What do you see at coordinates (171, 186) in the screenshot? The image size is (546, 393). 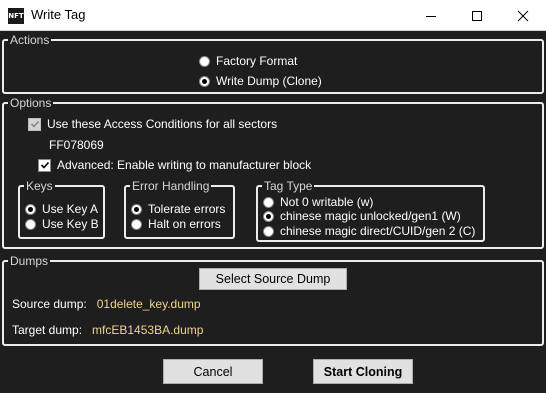 I see `error-handling-legend: Error Handling` at bounding box center [171, 186].